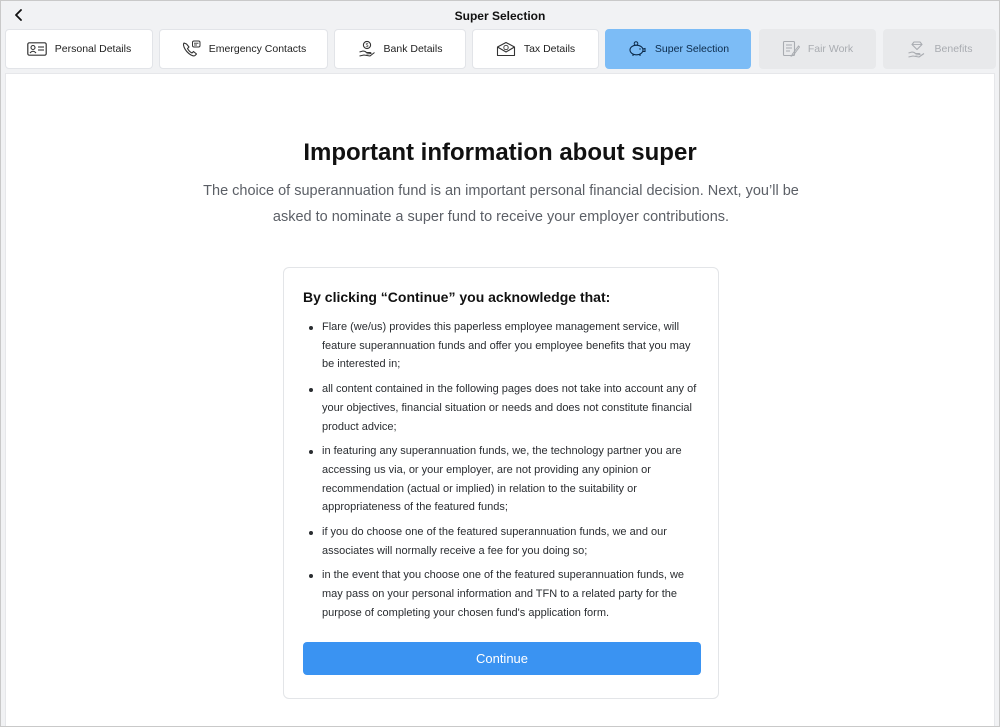 This screenshot has width=1000, height=727. I want to click on tab-label: Bank Details, so click(413, 49).